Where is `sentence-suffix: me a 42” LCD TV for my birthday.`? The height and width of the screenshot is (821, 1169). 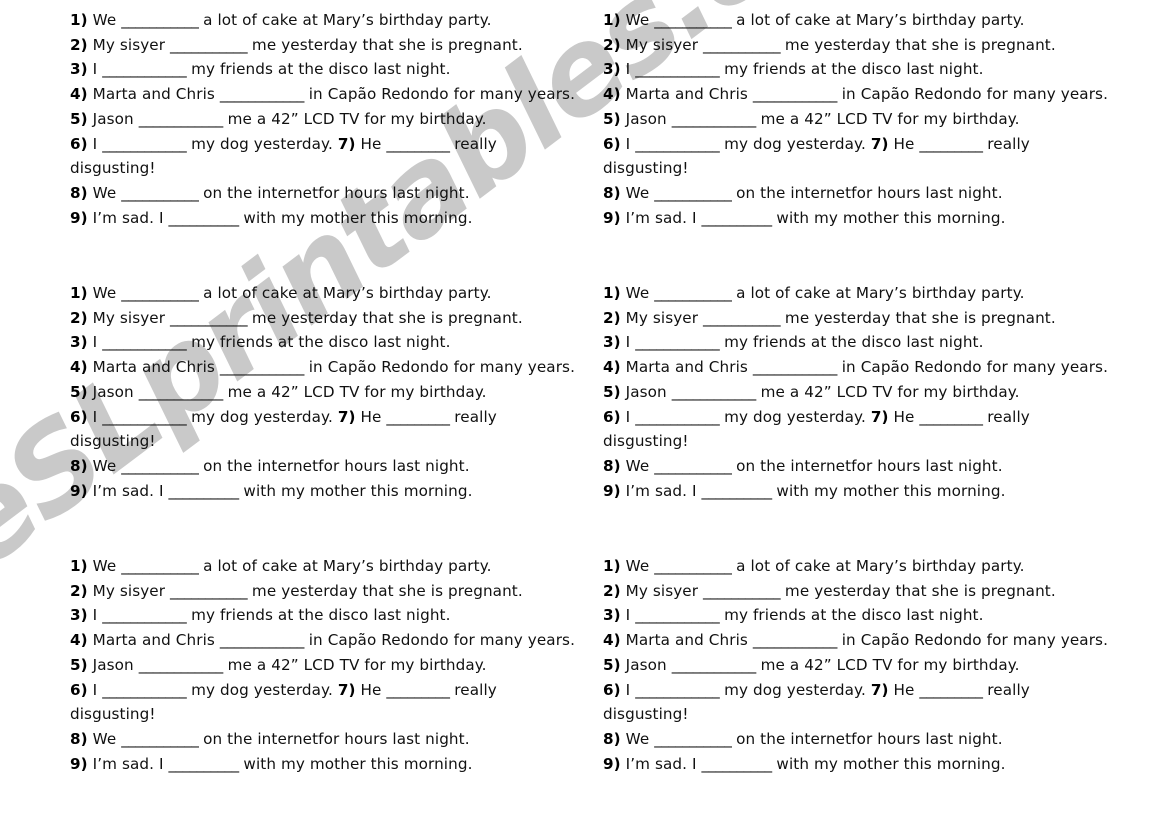 sentence-suffix: me a 42” LCD TV for my birthday. is located at coordinates (357, 118).